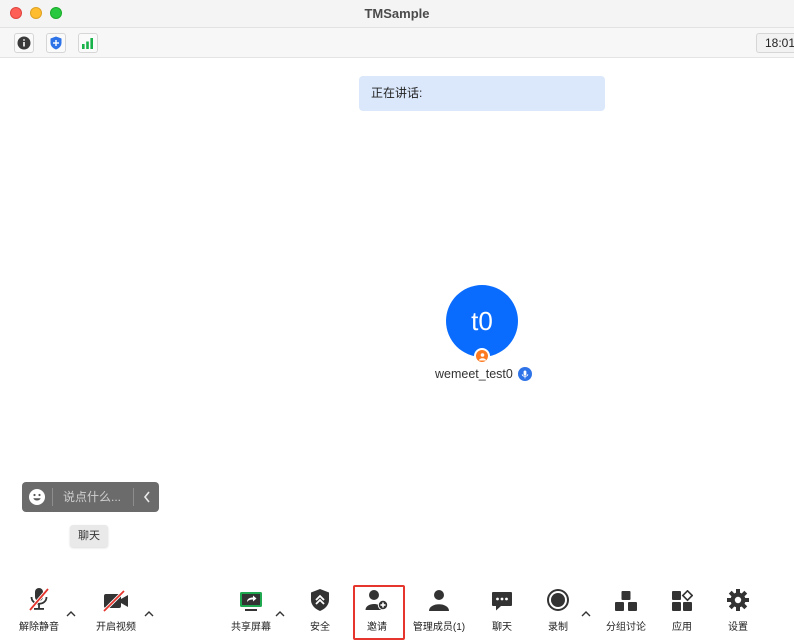 The width and height of the screenshot is (794, 641). Describe the element at coordinates (626, 612) in the screenshot. I see `breakout-rooms-button: 分组讨论` at that location.